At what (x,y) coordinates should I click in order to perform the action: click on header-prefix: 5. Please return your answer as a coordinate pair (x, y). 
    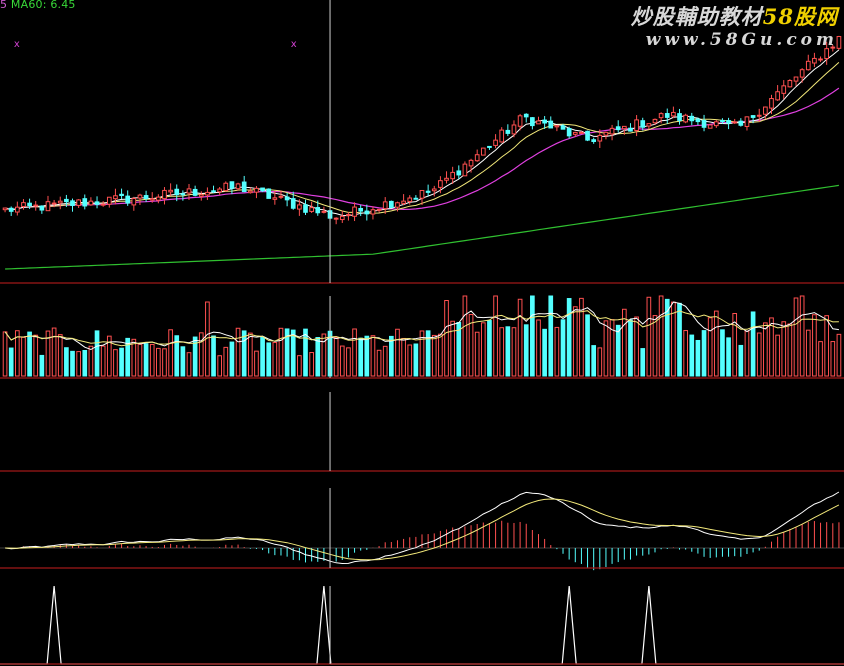
    Looking at the image, I should click on (4, 5).